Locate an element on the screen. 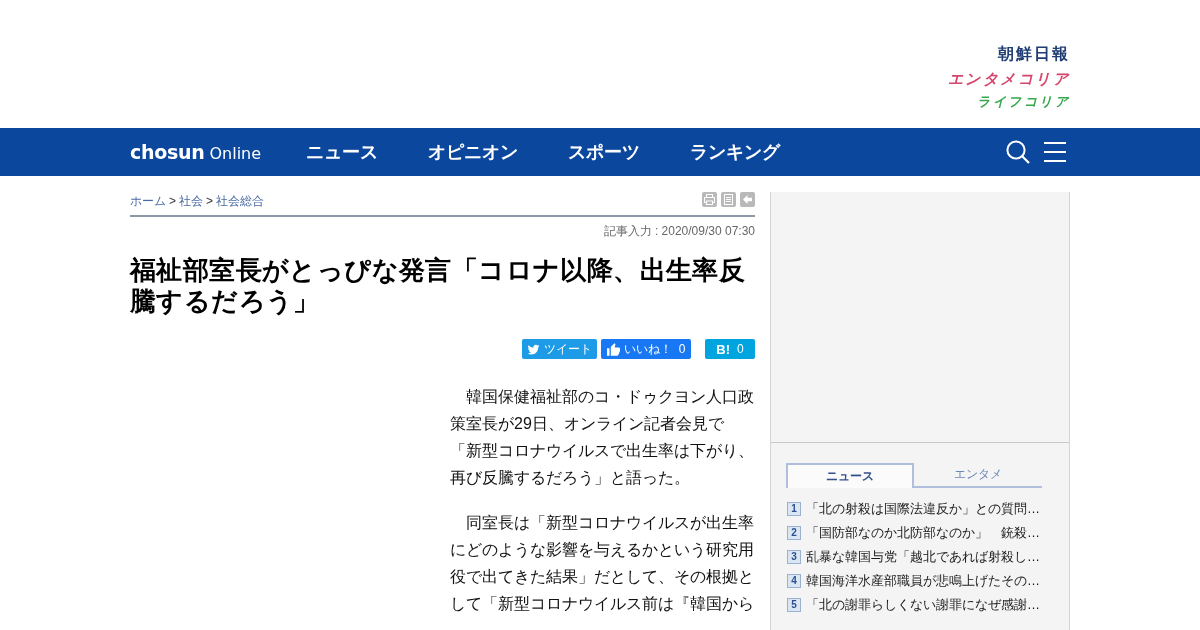  thumbs-up-icon is located at coordinates (613, 349).